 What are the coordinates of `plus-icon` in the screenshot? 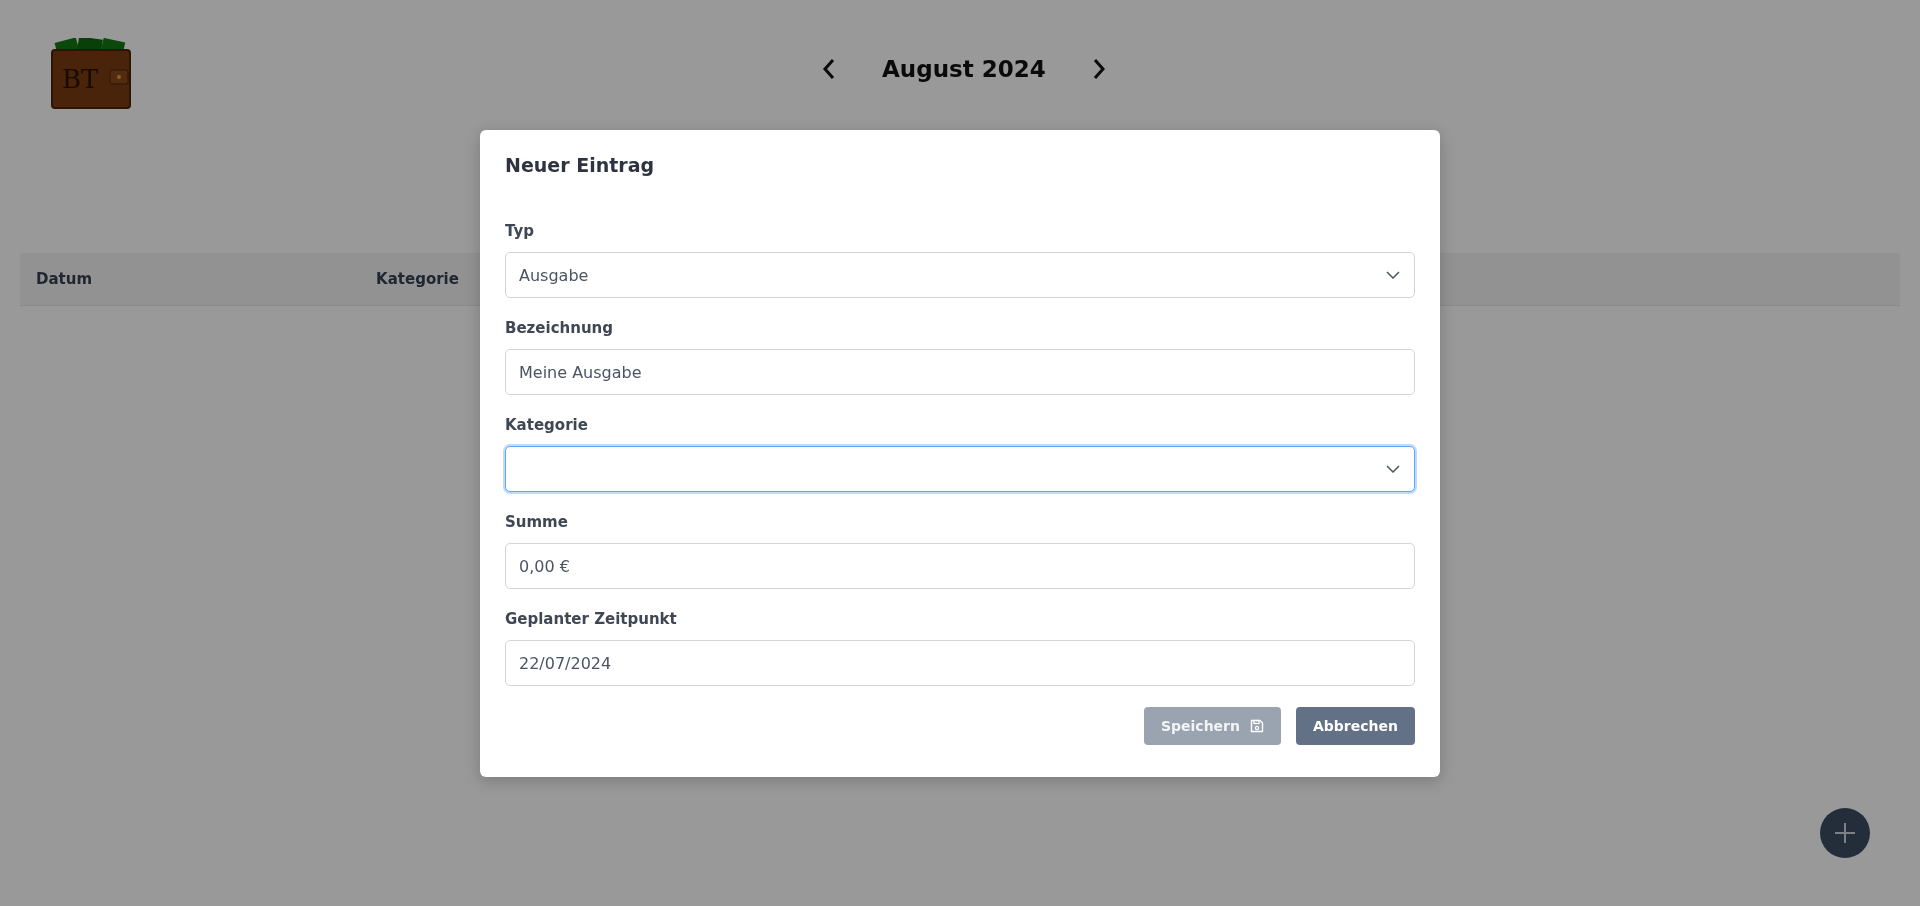 It's located at (1845, 833).